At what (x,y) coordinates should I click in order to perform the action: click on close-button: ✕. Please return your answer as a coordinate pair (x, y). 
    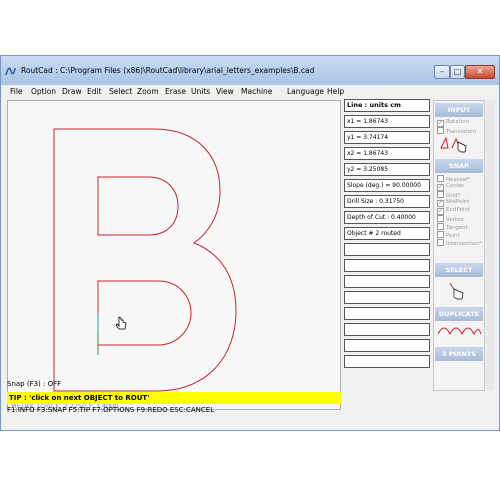
    Looking at the image, I should click on (480, 72).